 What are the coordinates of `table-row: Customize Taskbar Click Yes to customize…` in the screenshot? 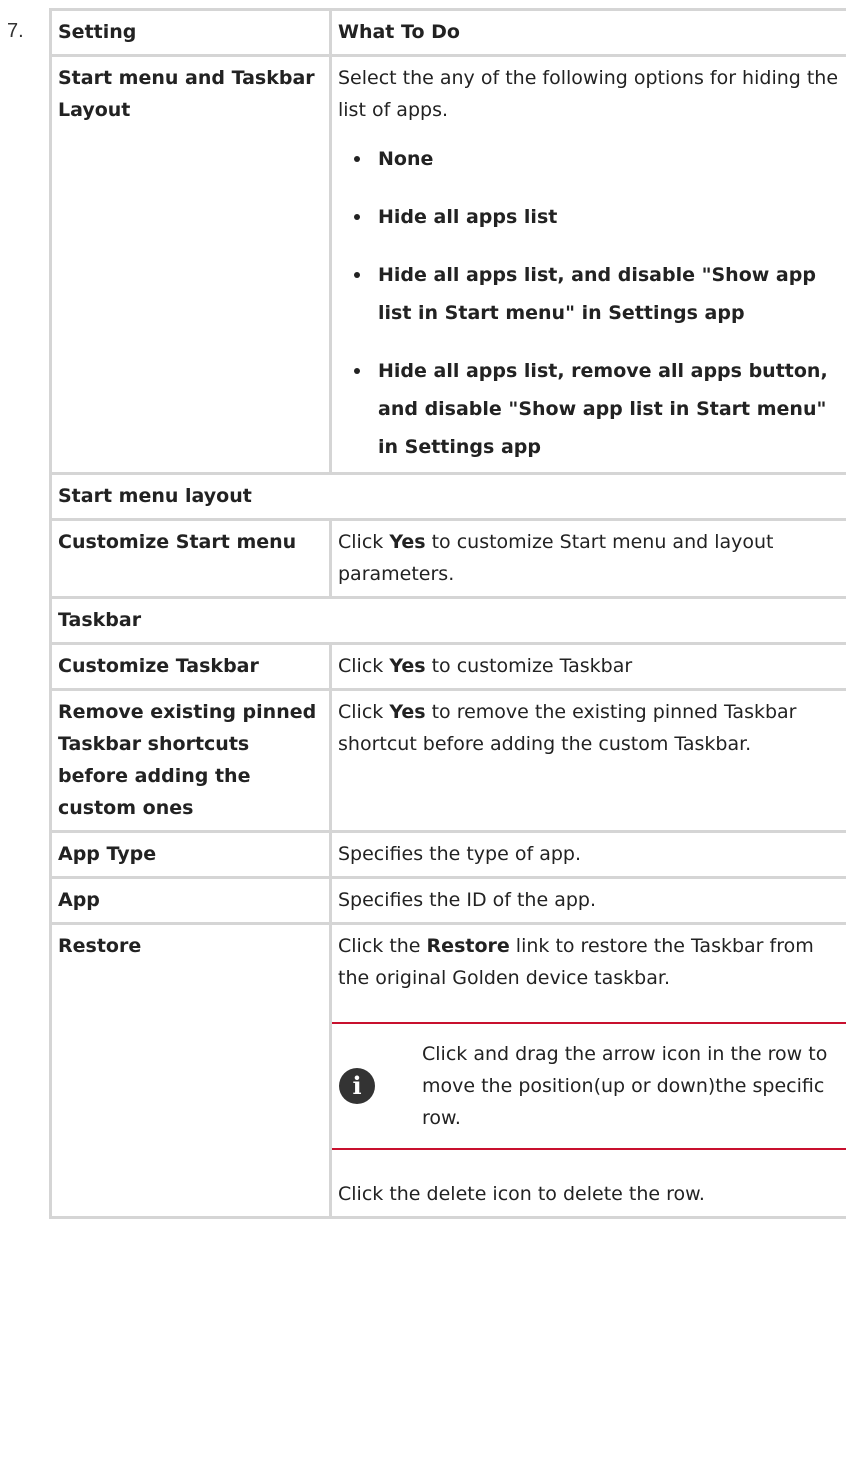 It's located at (447, 666).